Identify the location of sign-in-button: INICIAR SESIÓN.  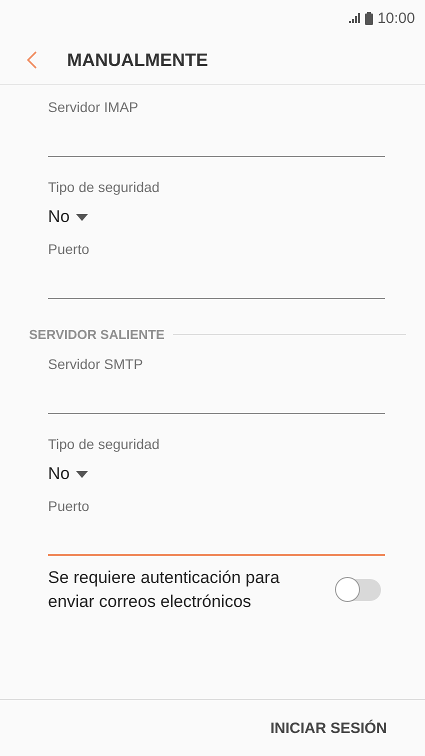
(328, 728).